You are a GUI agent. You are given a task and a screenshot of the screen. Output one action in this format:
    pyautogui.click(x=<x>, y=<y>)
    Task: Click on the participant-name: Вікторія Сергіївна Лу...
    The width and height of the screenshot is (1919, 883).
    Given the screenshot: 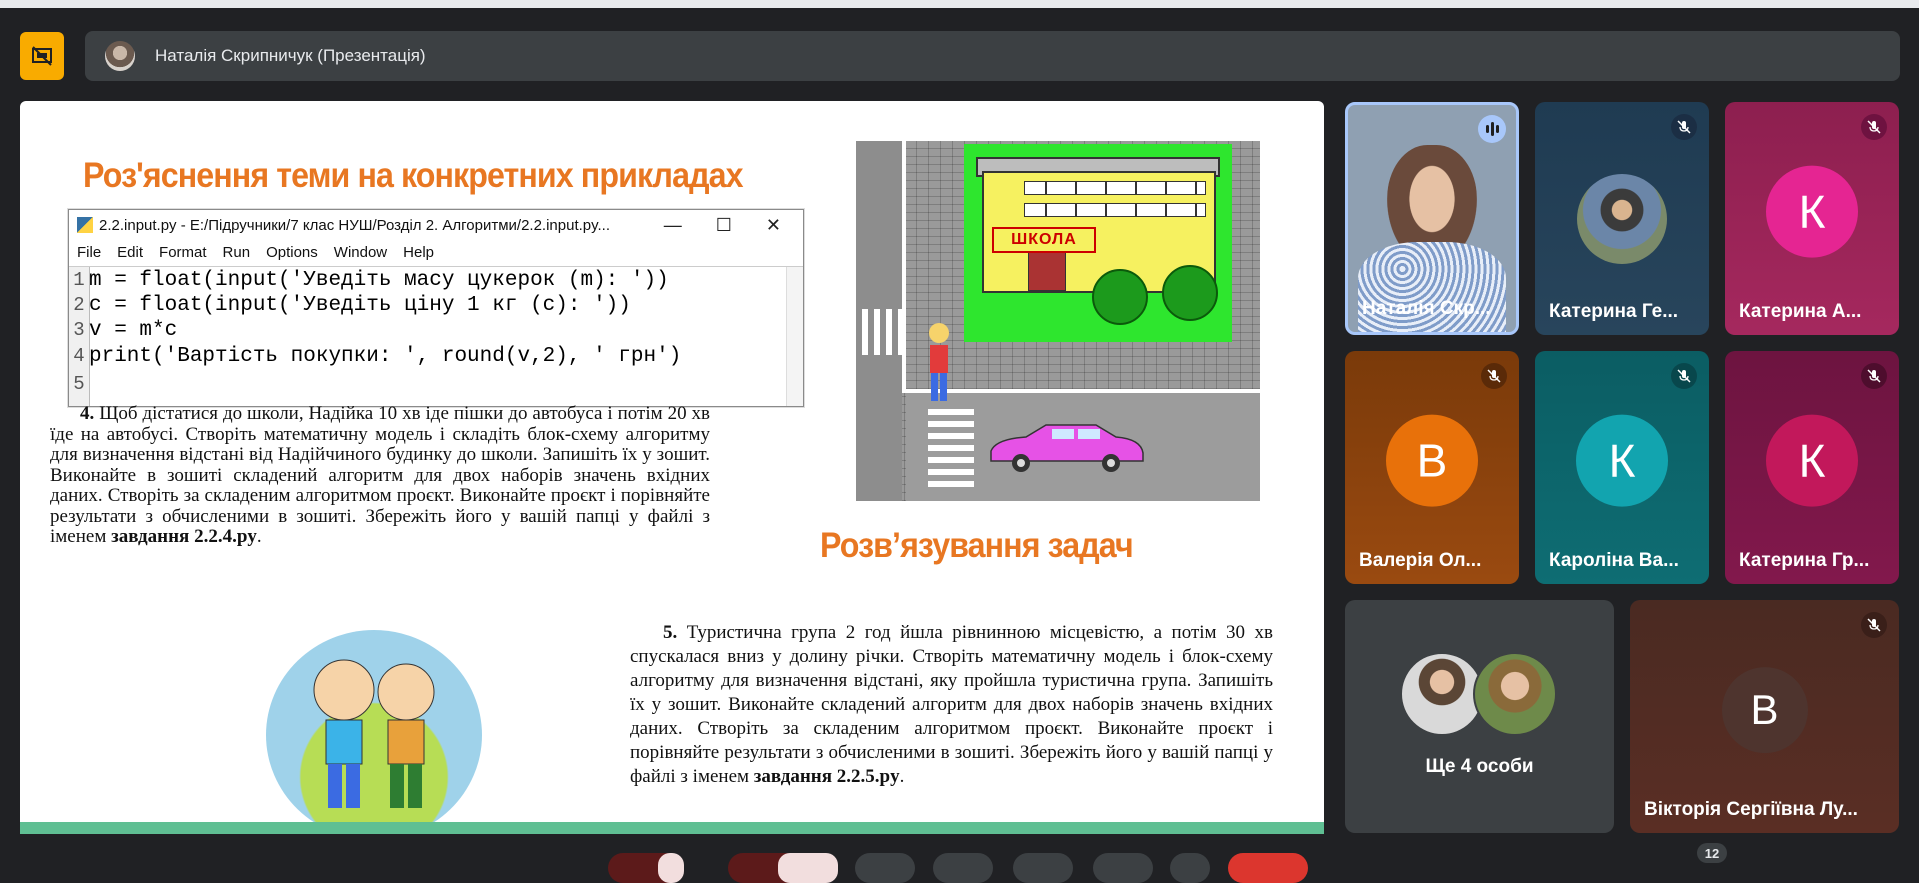 What is the action you would take?
    pyautogui.click(x=1751, y=809)
    